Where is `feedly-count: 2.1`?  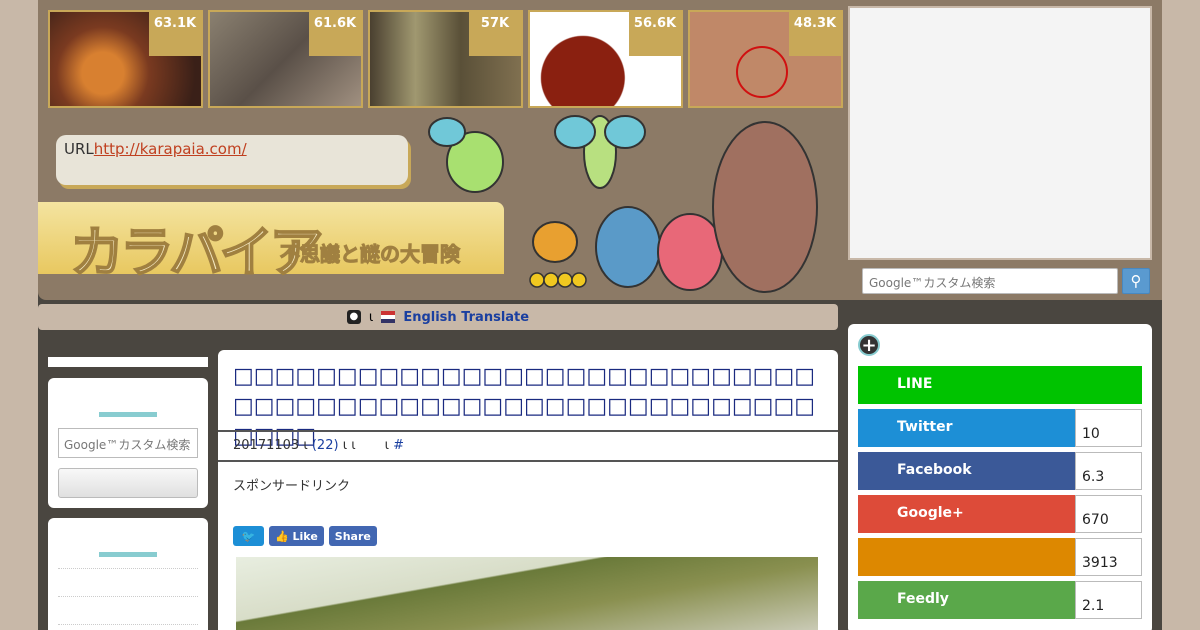
feedly-count: 2.1 is located at coordinates (1108, 600).